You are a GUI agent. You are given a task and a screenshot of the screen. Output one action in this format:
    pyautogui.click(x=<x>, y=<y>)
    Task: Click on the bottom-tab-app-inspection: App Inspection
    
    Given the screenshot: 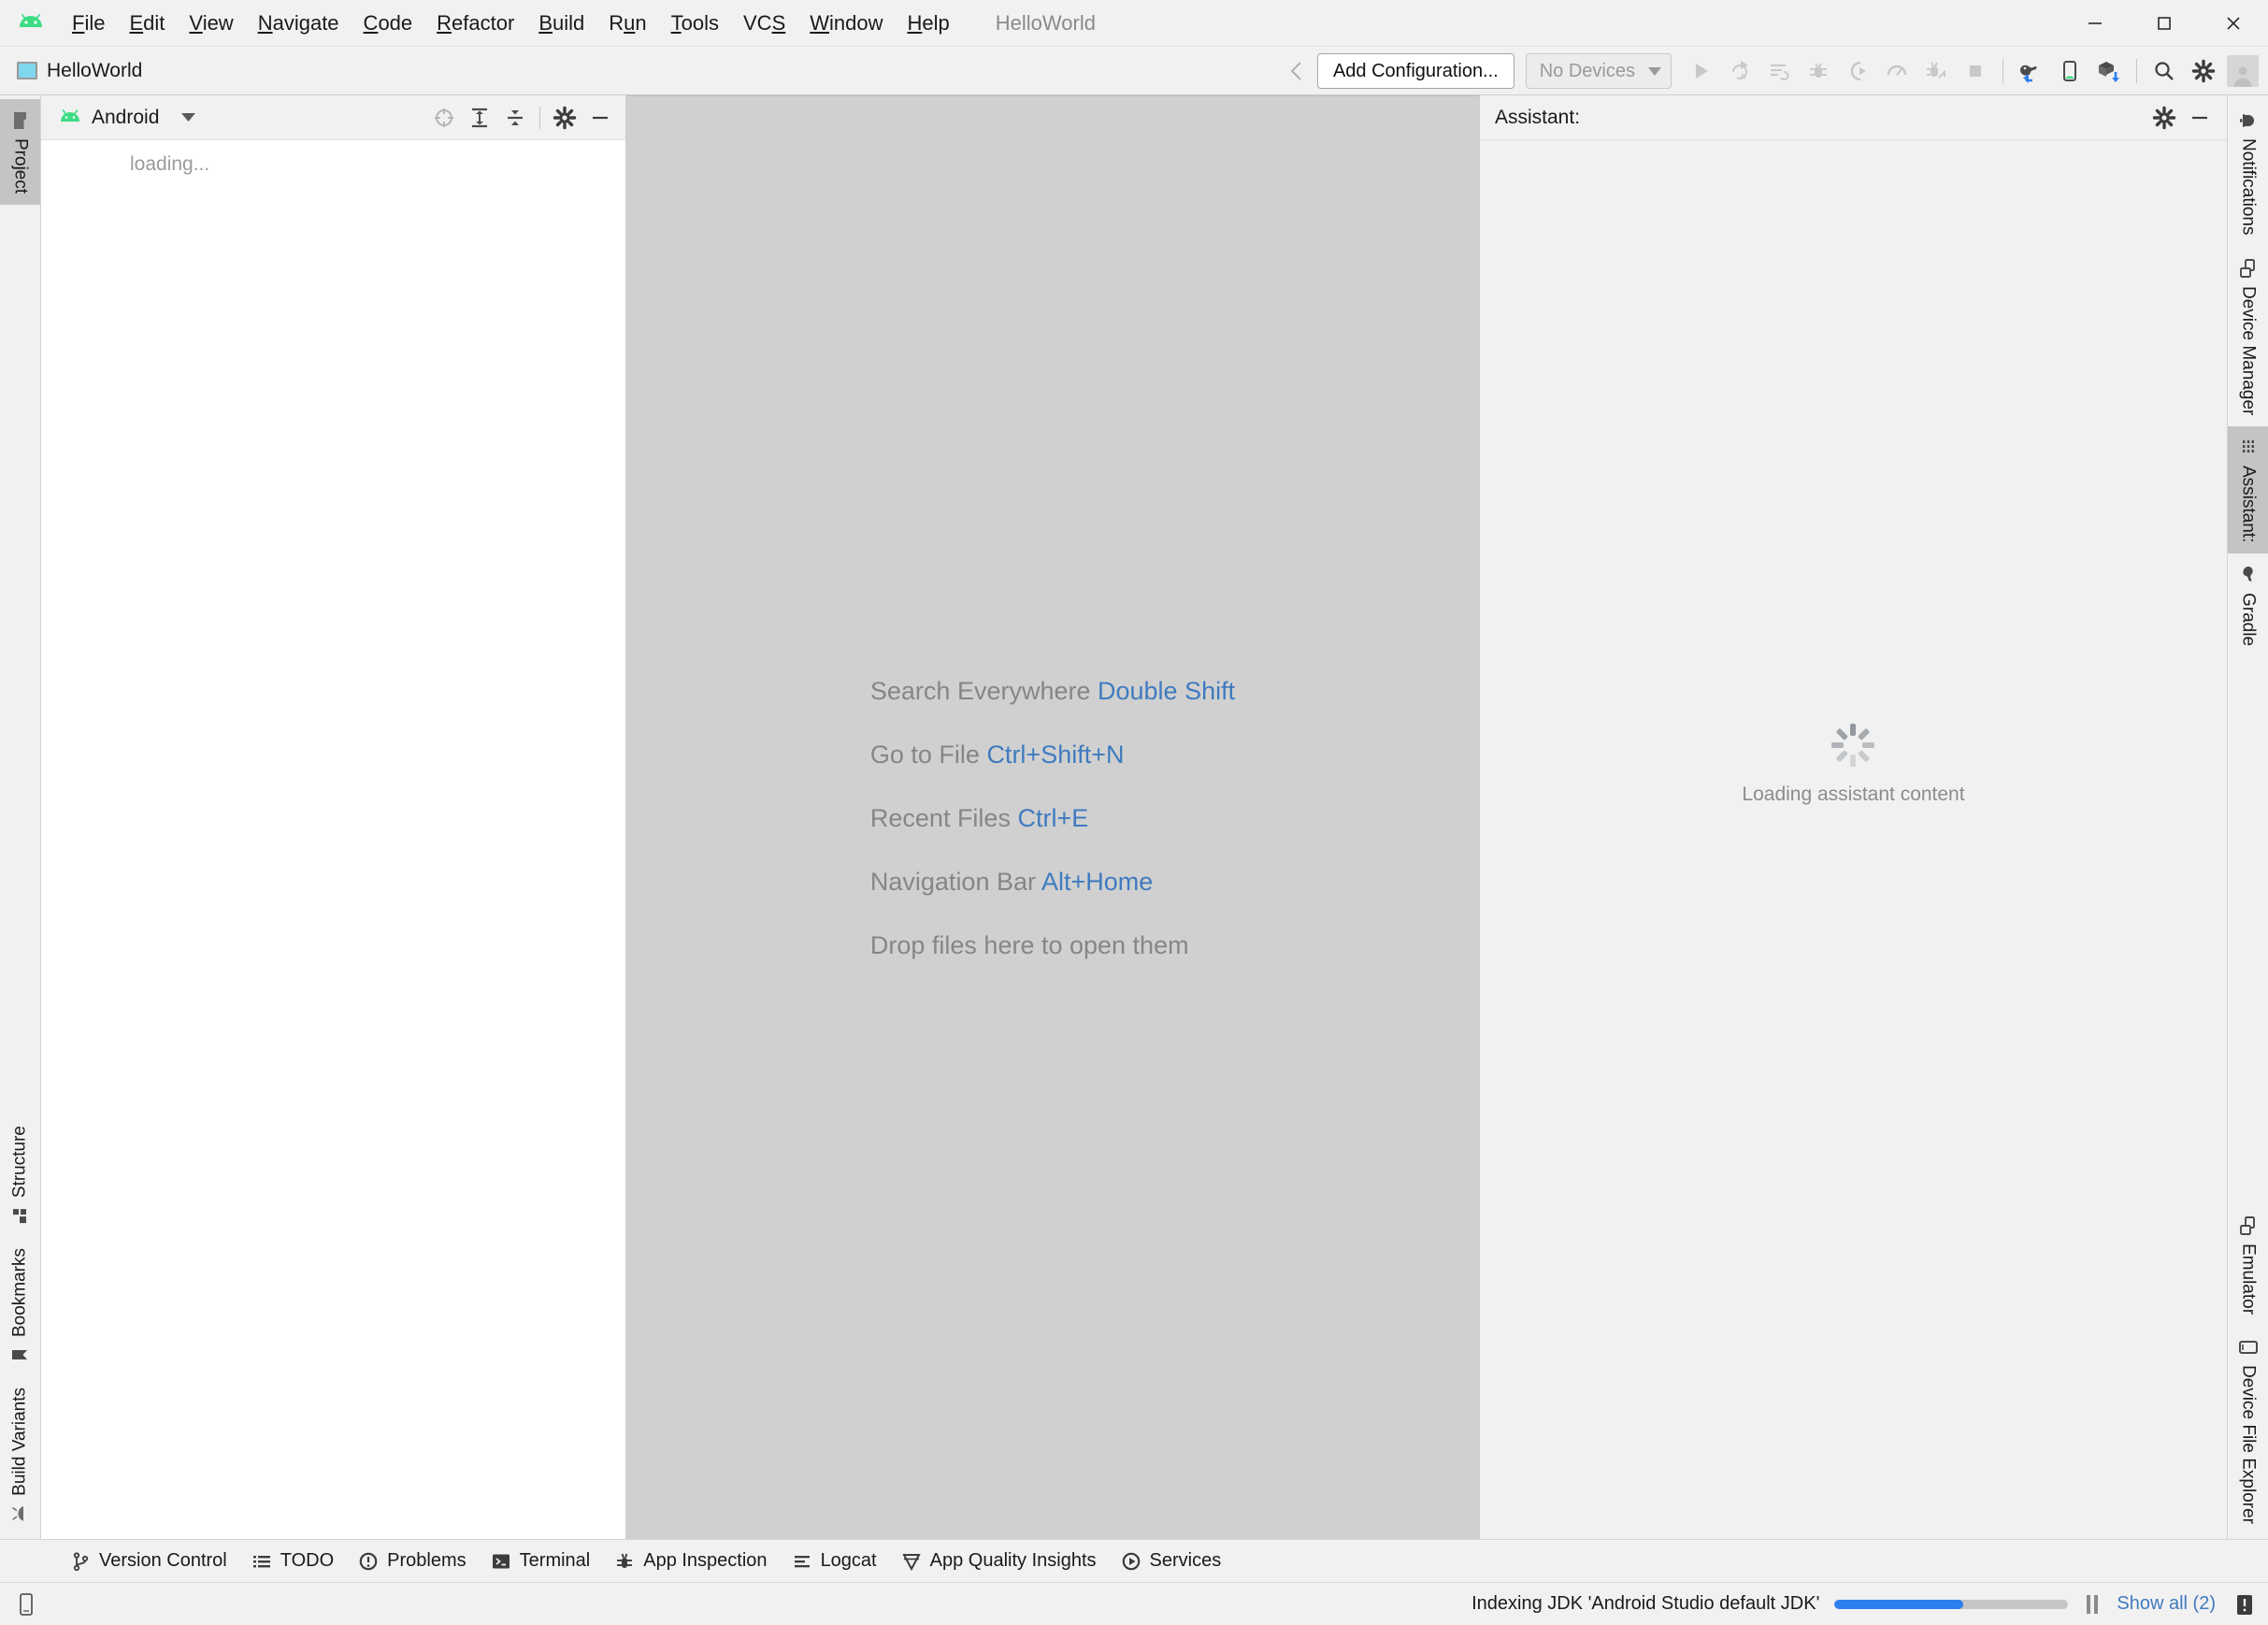 What is the action you would take?
    pyautogui.click(x=690, y=1561)
    